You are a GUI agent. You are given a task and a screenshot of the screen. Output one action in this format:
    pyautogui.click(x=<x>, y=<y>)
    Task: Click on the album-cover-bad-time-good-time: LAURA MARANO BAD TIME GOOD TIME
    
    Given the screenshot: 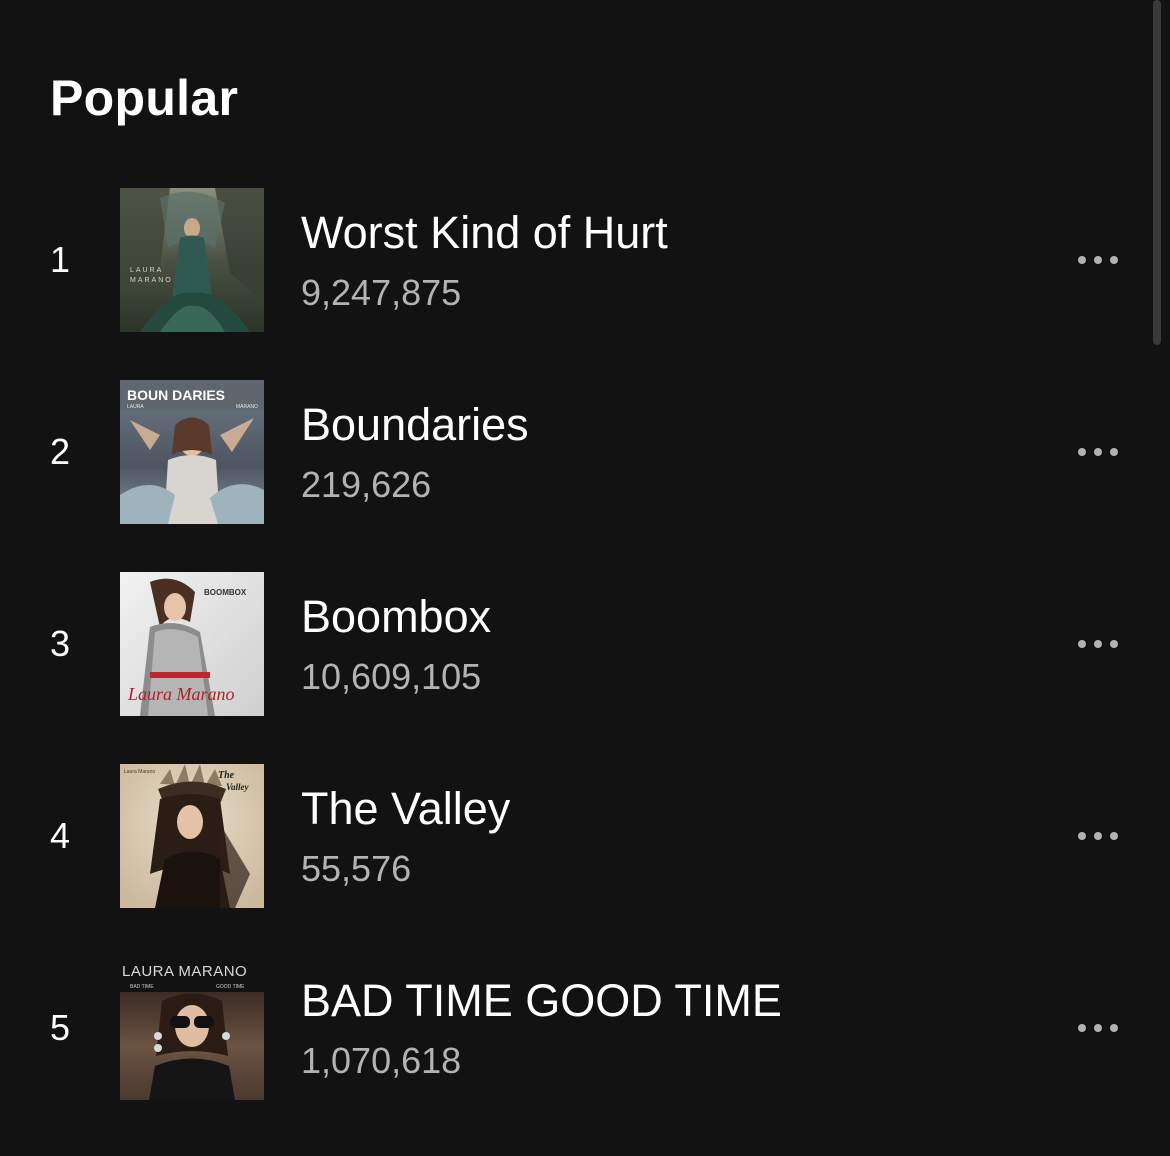 What is the action you would take?
    pyautogui.click(x=192, y=1028)
    